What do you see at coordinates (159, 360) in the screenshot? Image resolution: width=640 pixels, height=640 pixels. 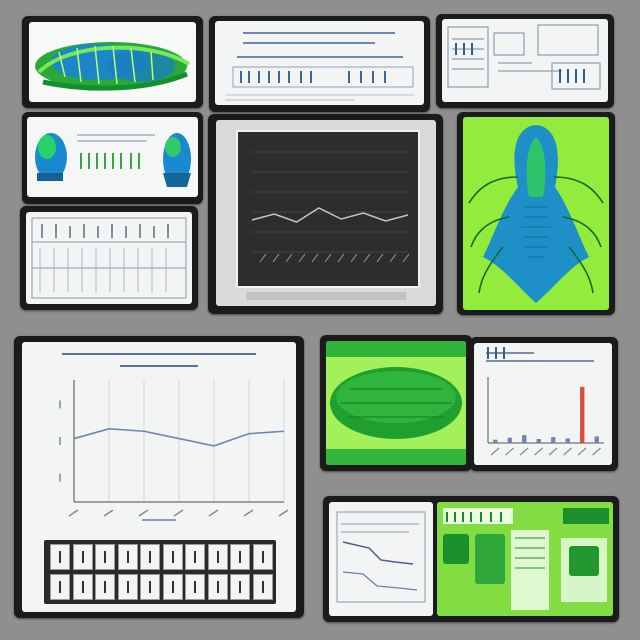 I see `chart-title-scribble` at bounding box center [159, 360].